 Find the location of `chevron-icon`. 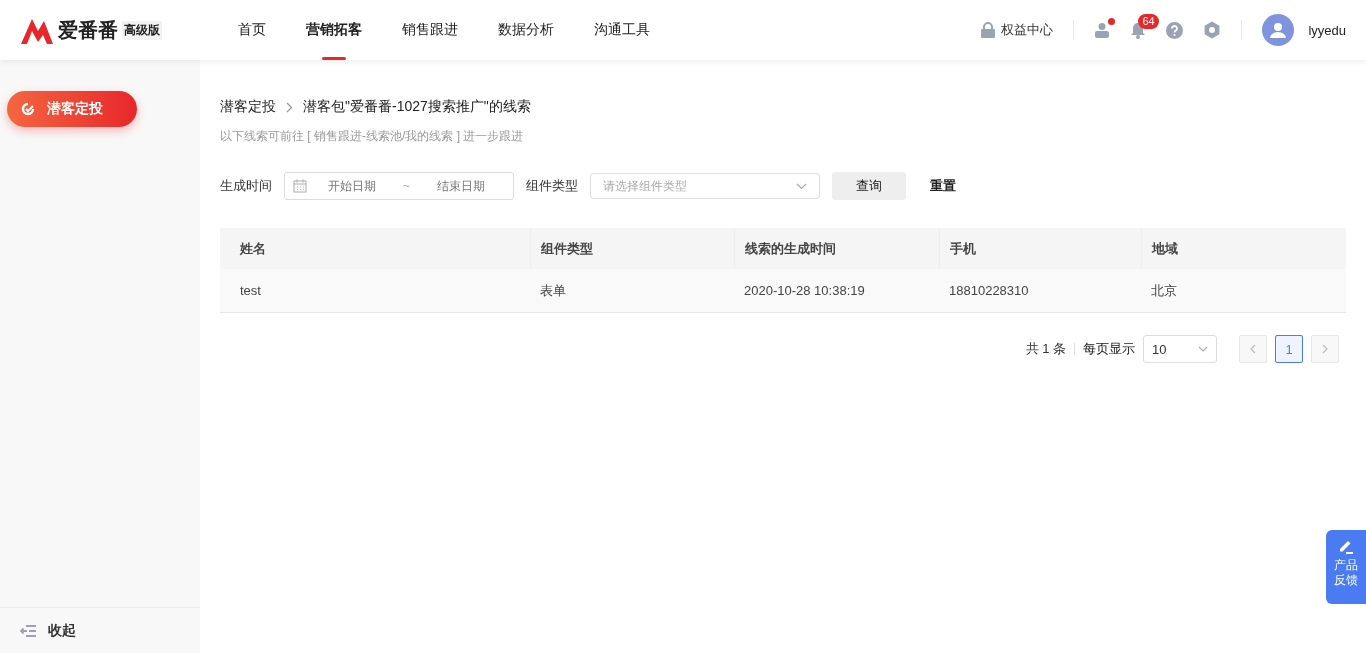

chevron-icon is located at coordinates (289, 107).